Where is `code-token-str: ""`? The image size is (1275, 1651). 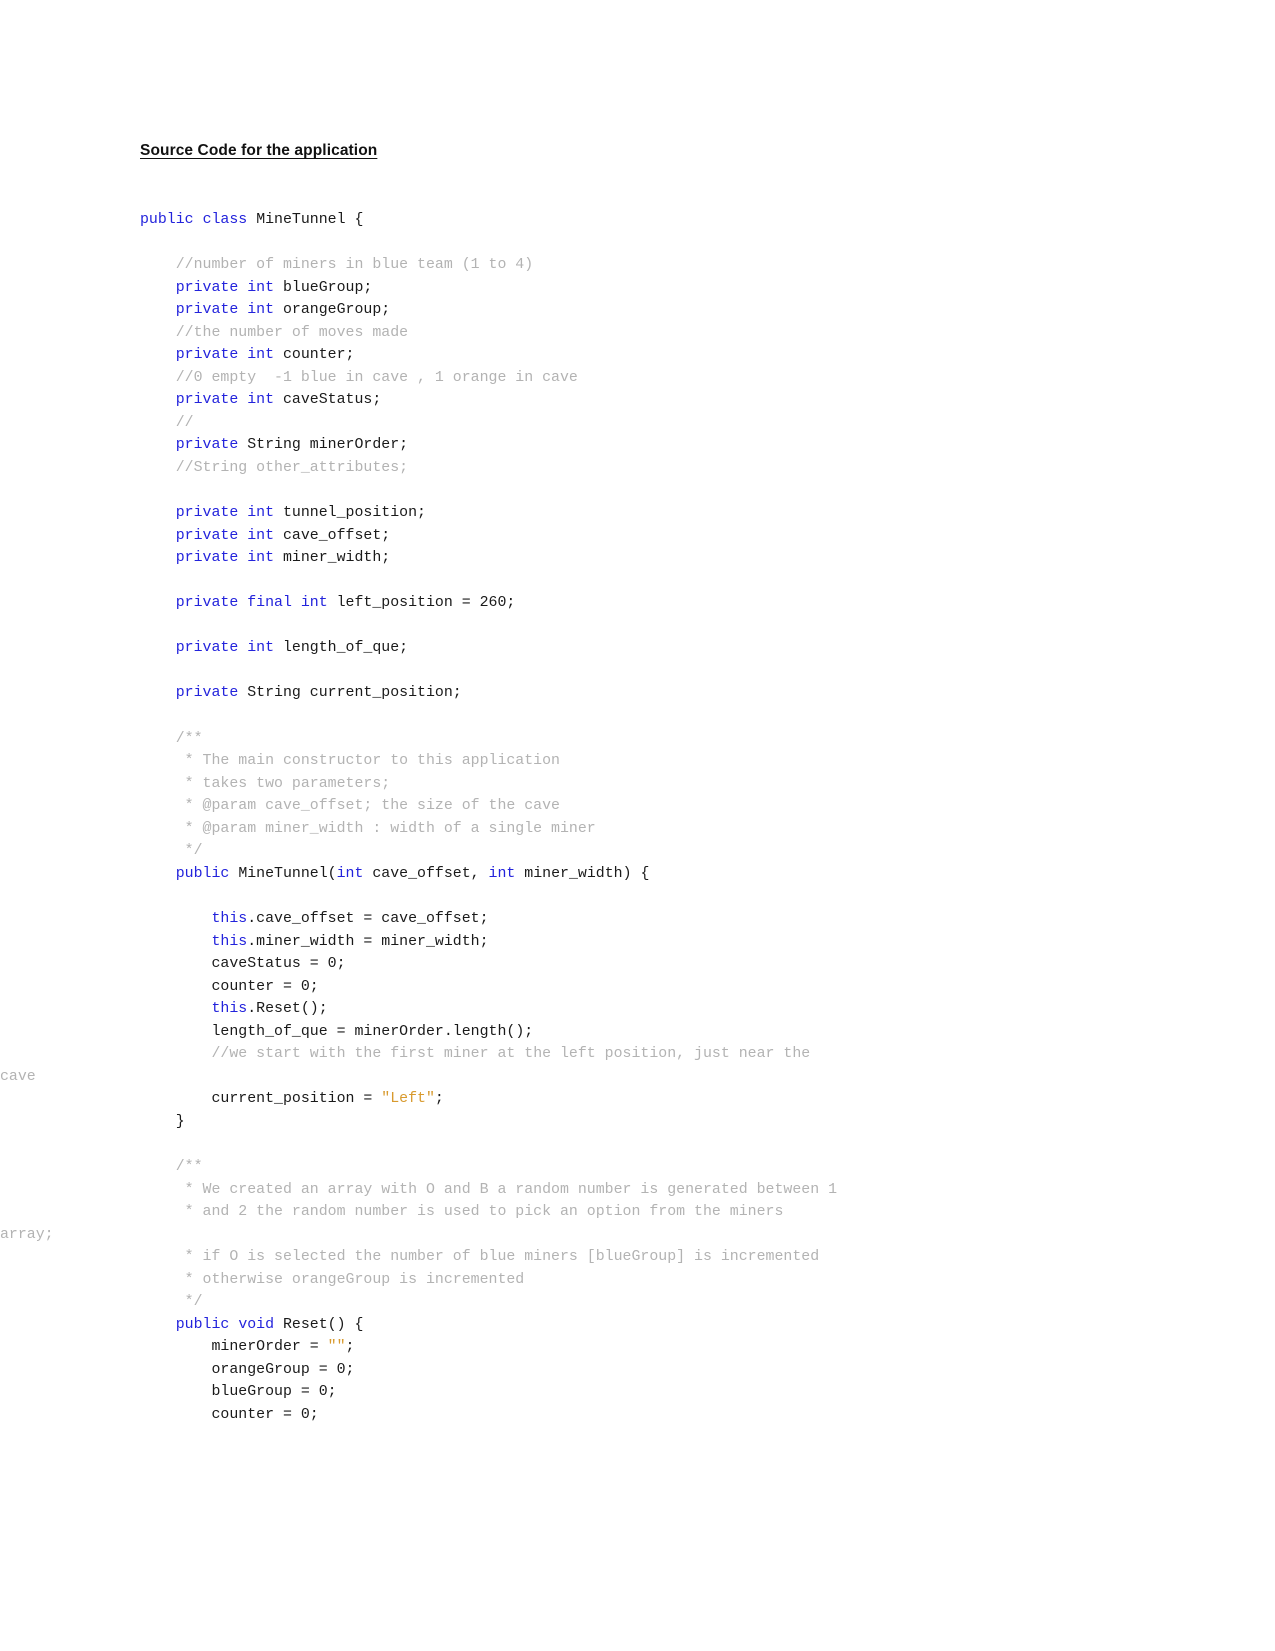 code-token-str: "" is located at coordinates (336, 1347).